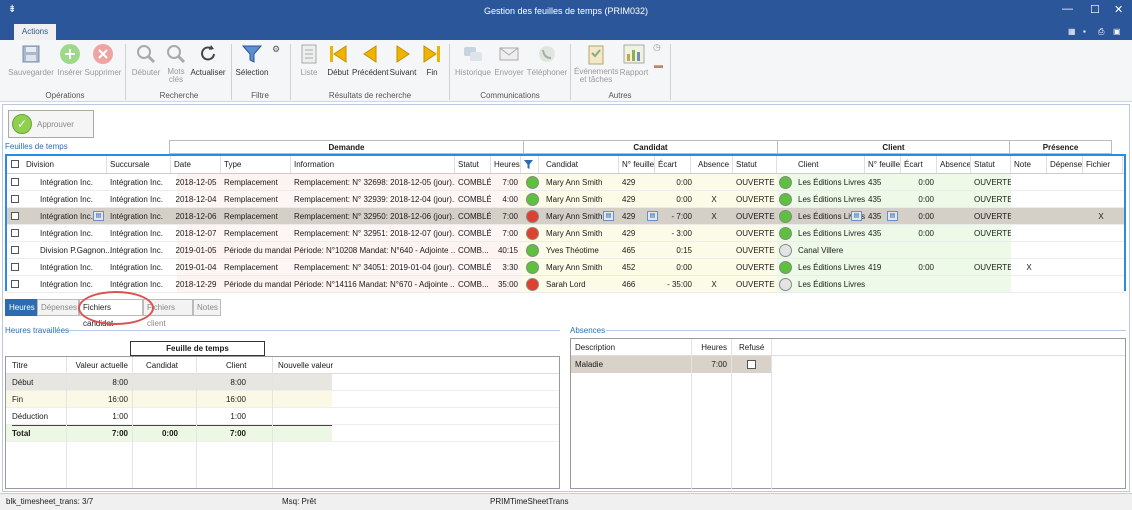 Image resolution: width=1132 pixels, height=510 pixels. Describe the element at coordinates (671, 364) in the screenshot. I see `absence-row: Maladie 7:00` at that location.